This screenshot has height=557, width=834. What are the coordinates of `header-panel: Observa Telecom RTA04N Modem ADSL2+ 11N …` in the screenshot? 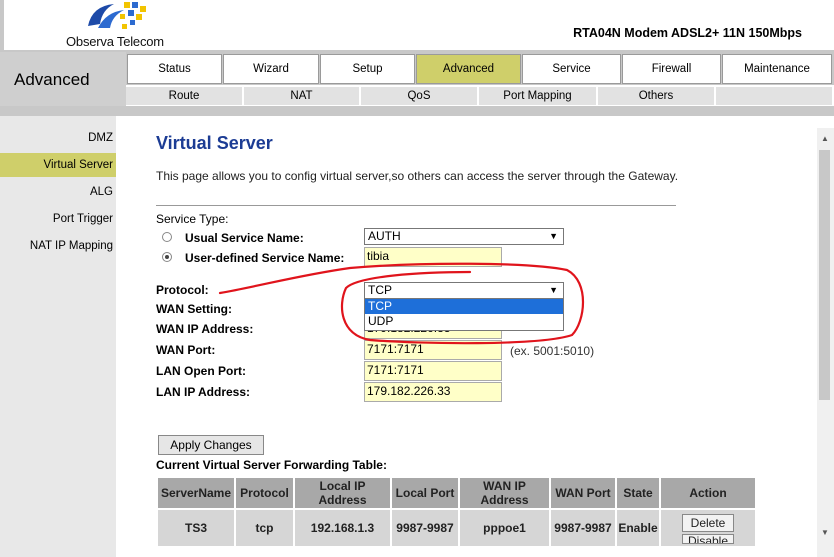 It's located at (419, 25).